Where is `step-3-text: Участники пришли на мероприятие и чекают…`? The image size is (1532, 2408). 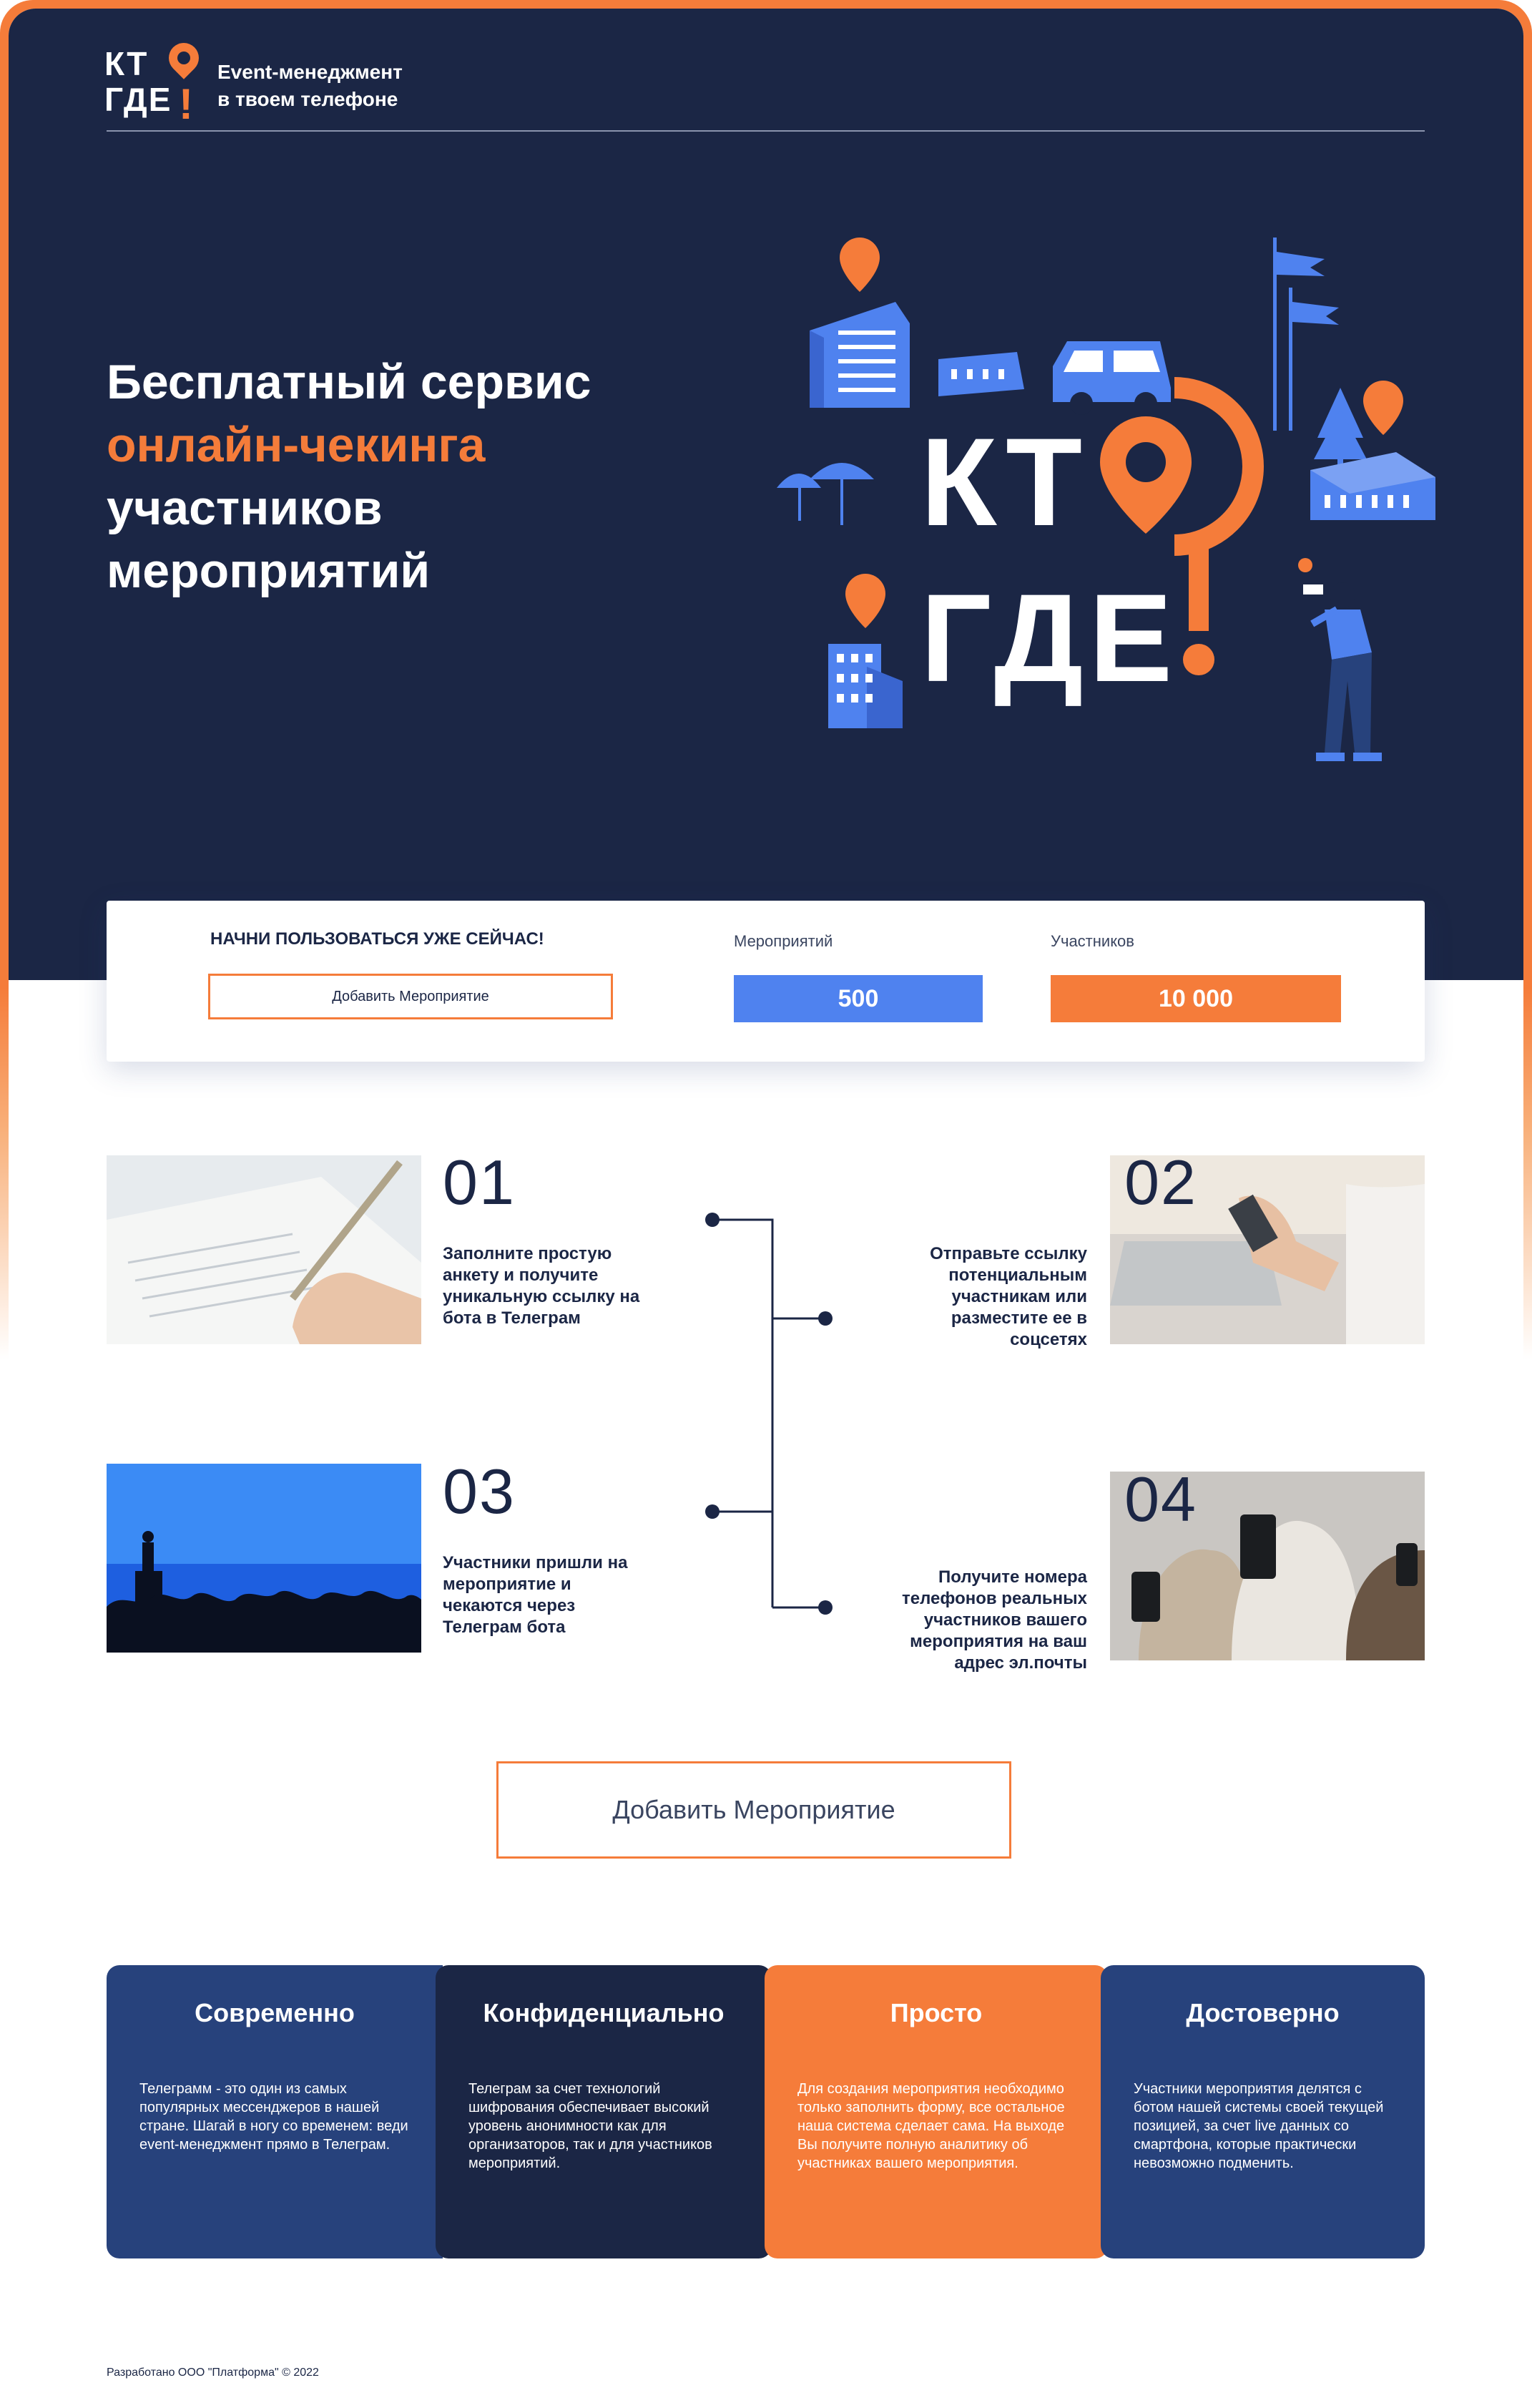 step-3-text: Участники пришли на мероприятие и чекают… is located at coordinates (535, 1595).